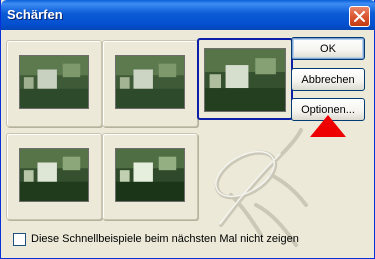 Image resolution: width=375 pixels, height=259 pixels. Describe the element at coordinates (328, 79) in the screenshot. I see `cancel-button: Abbrechen` at that location.